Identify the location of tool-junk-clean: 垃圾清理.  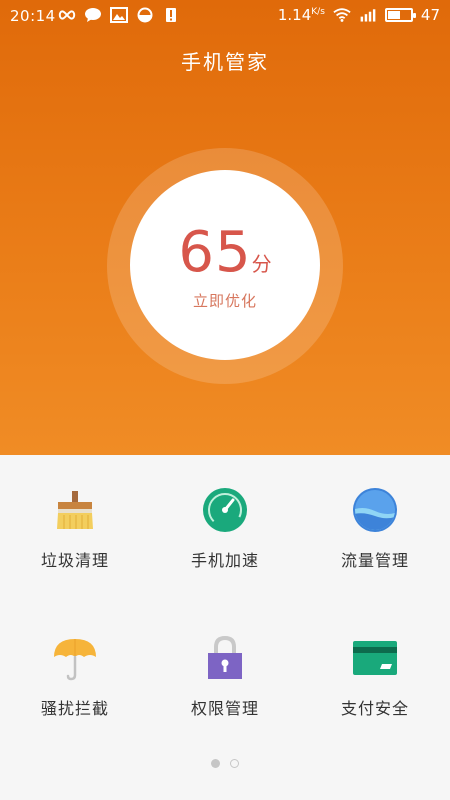
(75, 530).